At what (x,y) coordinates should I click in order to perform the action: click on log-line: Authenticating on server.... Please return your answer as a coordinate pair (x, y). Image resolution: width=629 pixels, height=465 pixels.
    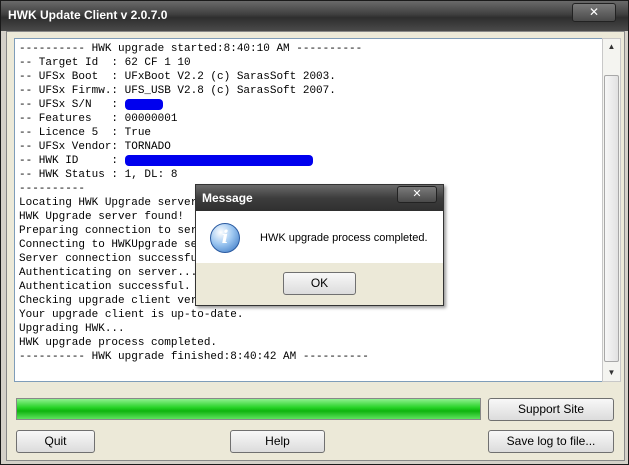
    Looking at the image, I should click on (108, 273).